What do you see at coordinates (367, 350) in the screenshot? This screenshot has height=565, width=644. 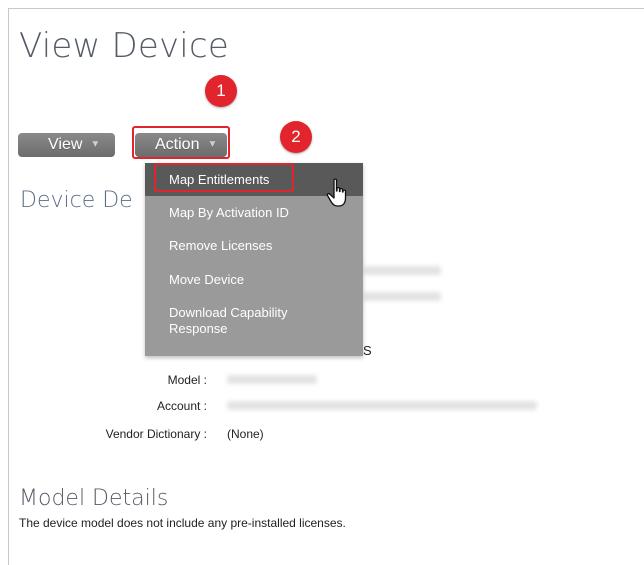 I see `device-detail-partial-value: S` at bounding box center [367, 350].